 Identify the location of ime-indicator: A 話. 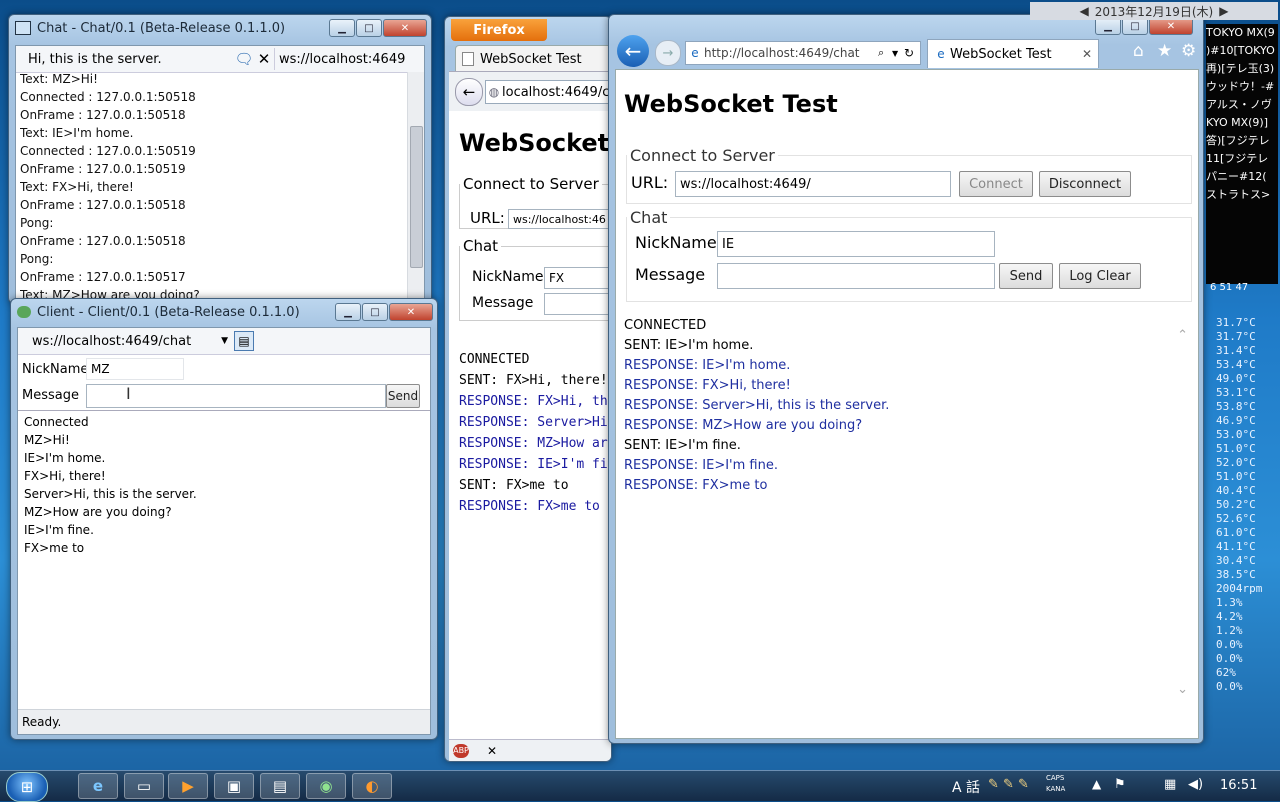
(966, 787).